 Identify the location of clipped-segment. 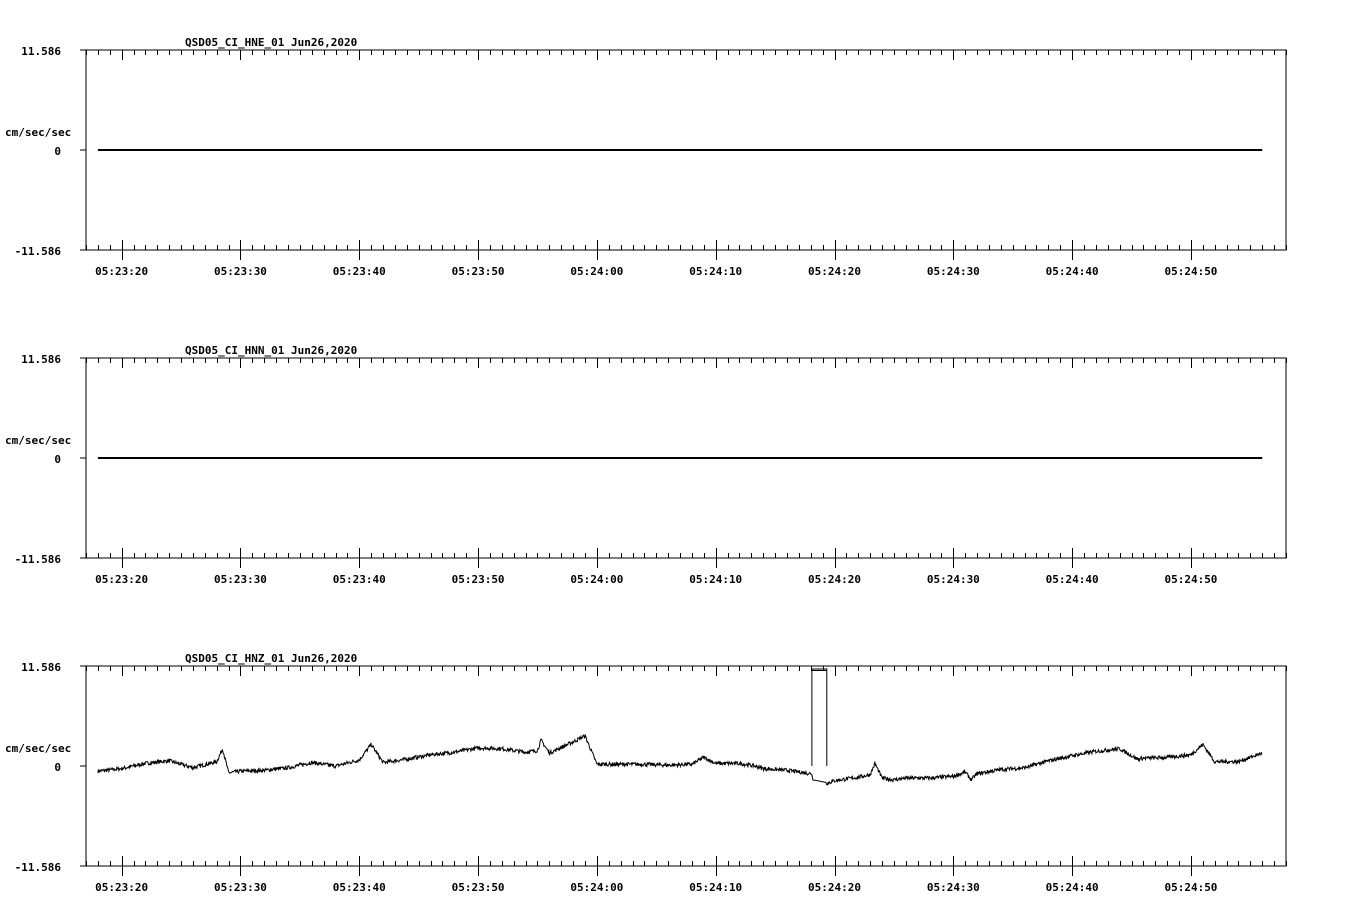
(819, 717).